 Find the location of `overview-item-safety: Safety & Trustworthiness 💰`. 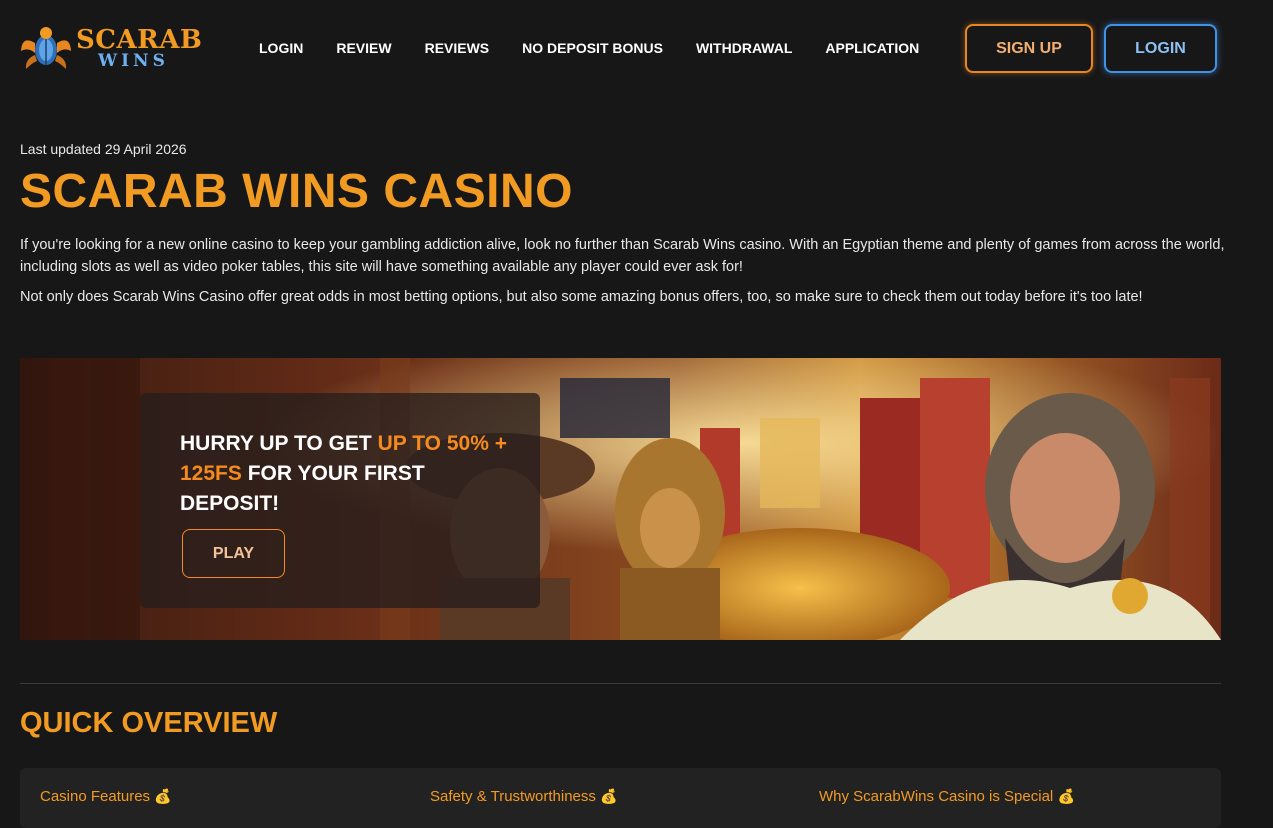

overview-item-safety: Safety & Trustworthiness 💰 is located at coordinates (524, 796).